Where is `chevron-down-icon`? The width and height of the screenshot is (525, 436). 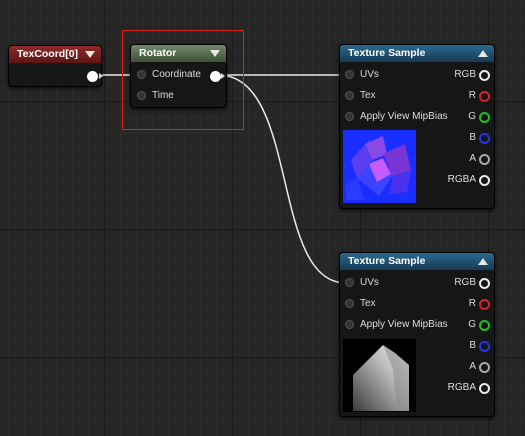 chevron-down-icon is located at coordinates (90, 54).